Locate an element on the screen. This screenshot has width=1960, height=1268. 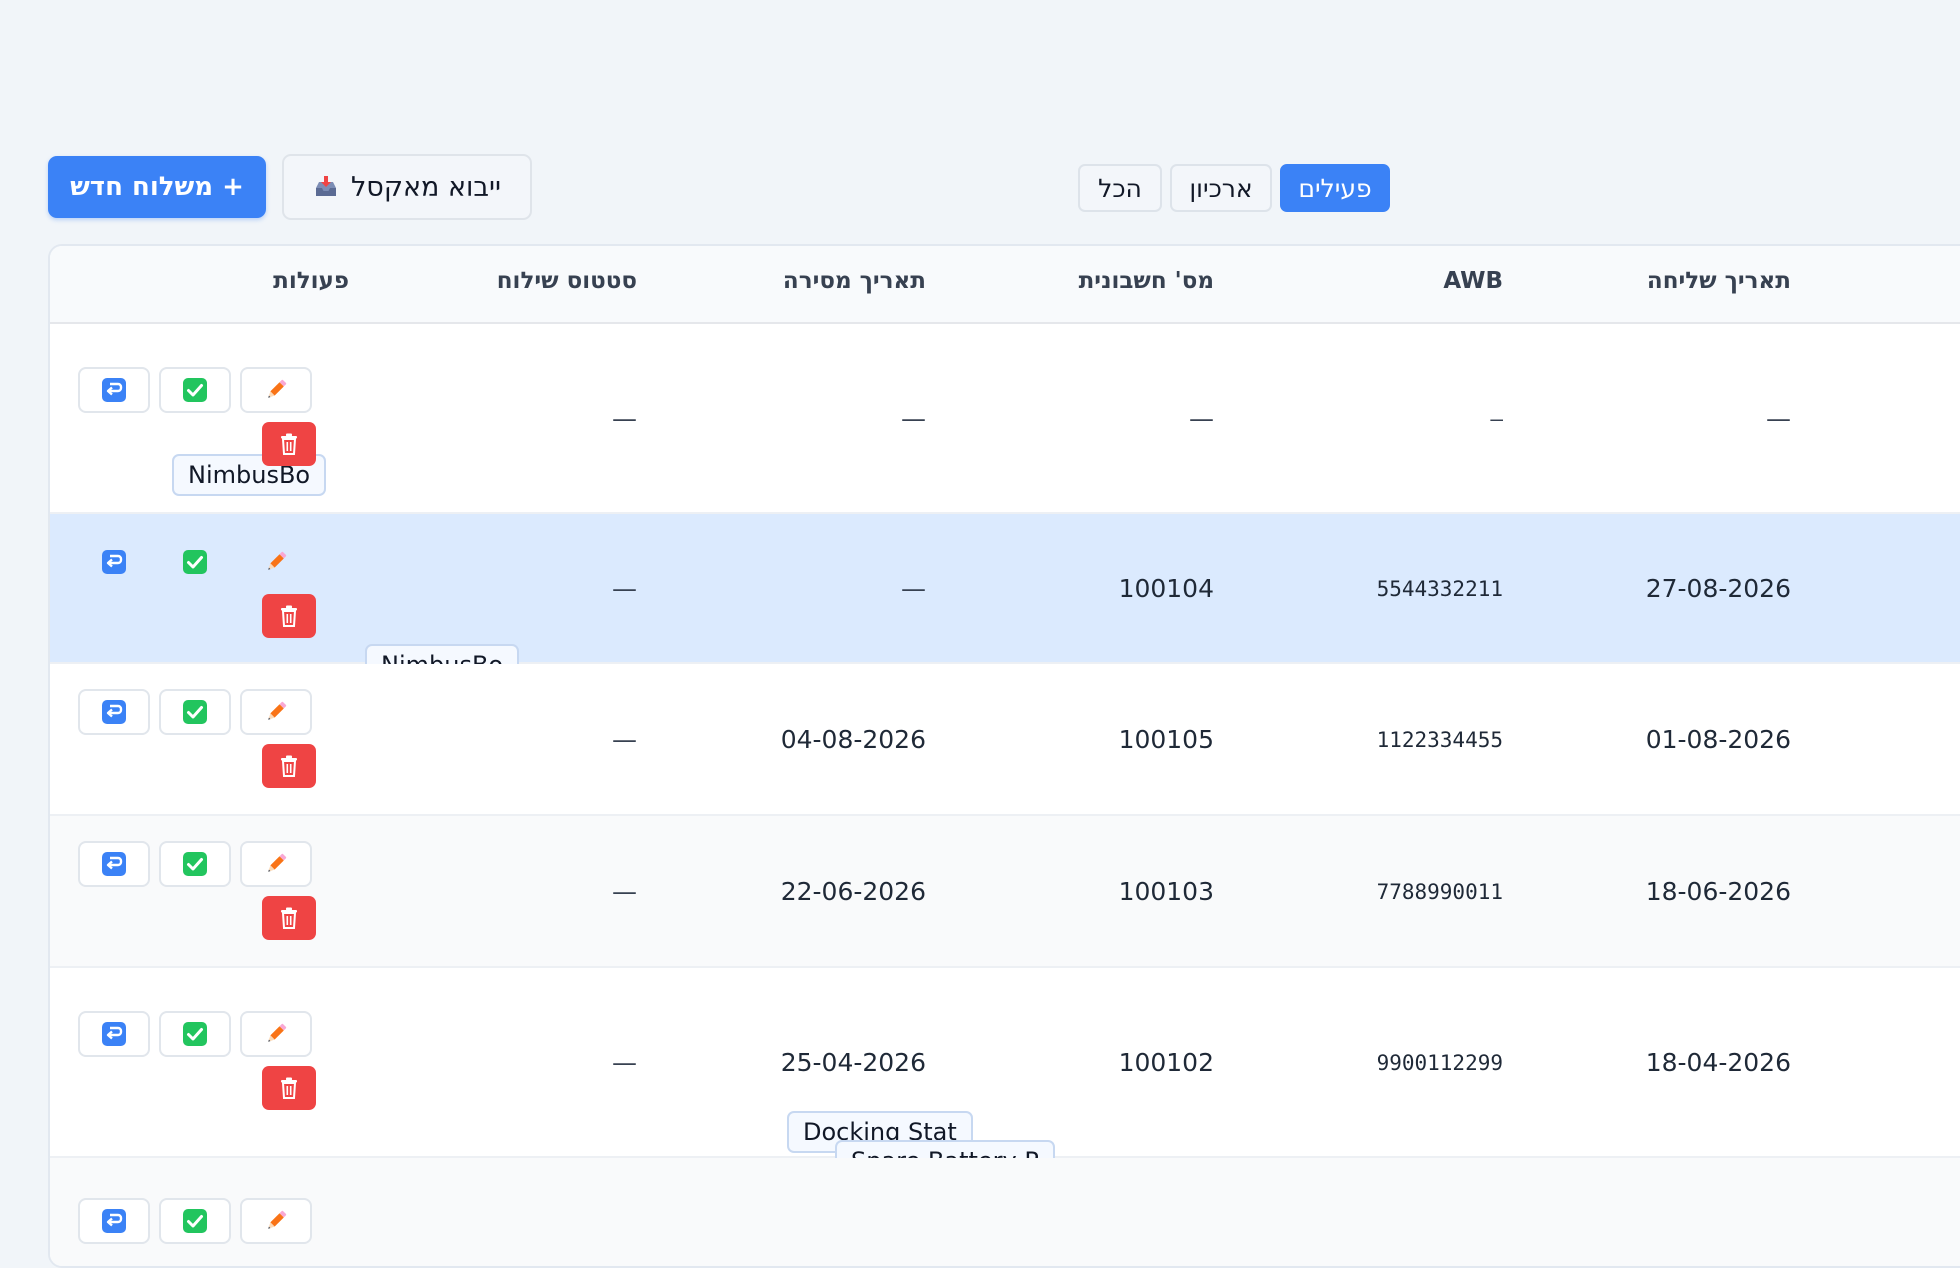
filter-archive-label: ארכיון is located at coordinates (1221, 188).